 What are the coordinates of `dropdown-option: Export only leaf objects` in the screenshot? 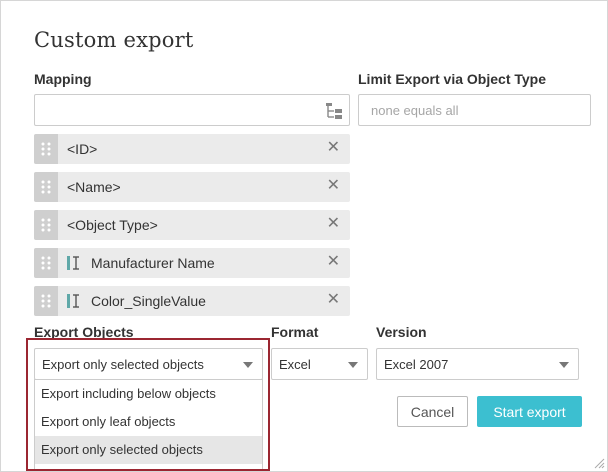 It's located at (148, 422).